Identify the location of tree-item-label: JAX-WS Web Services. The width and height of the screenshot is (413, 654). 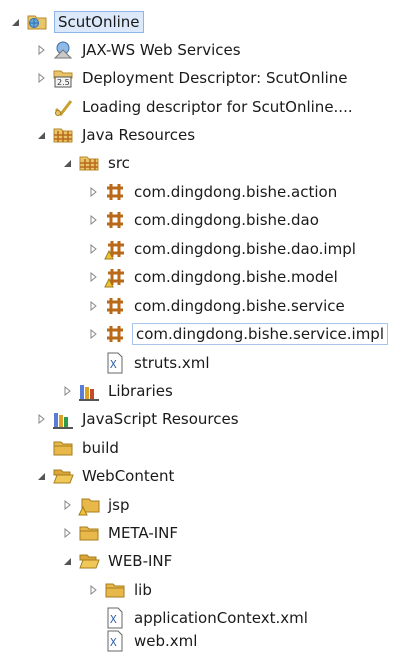
(161, 50).